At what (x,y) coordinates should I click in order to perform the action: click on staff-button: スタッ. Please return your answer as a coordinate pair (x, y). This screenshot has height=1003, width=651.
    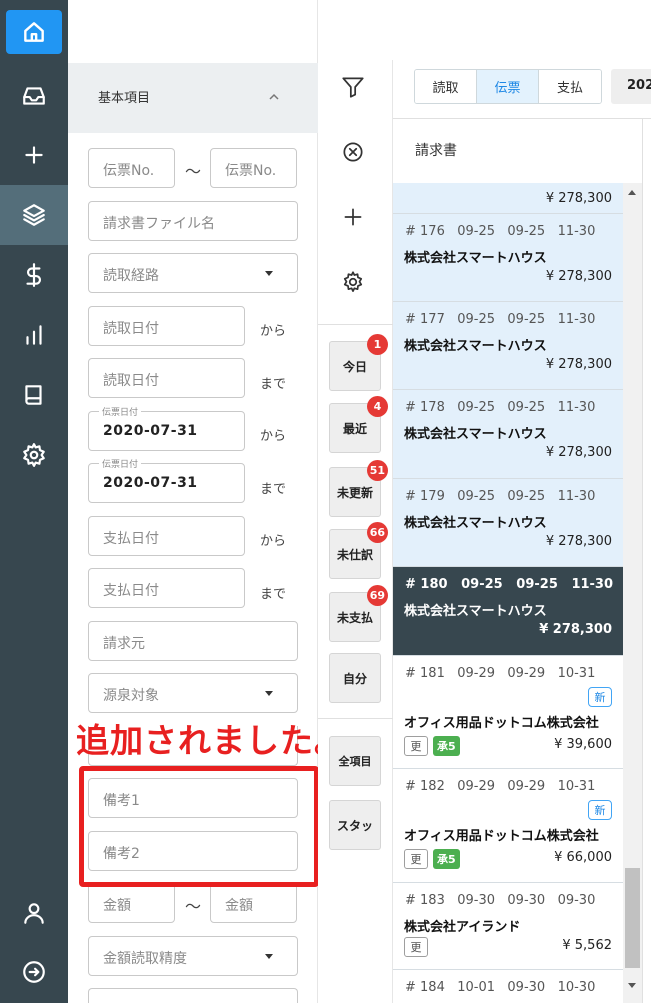
    Looking at the image, I should click on (355, 825).